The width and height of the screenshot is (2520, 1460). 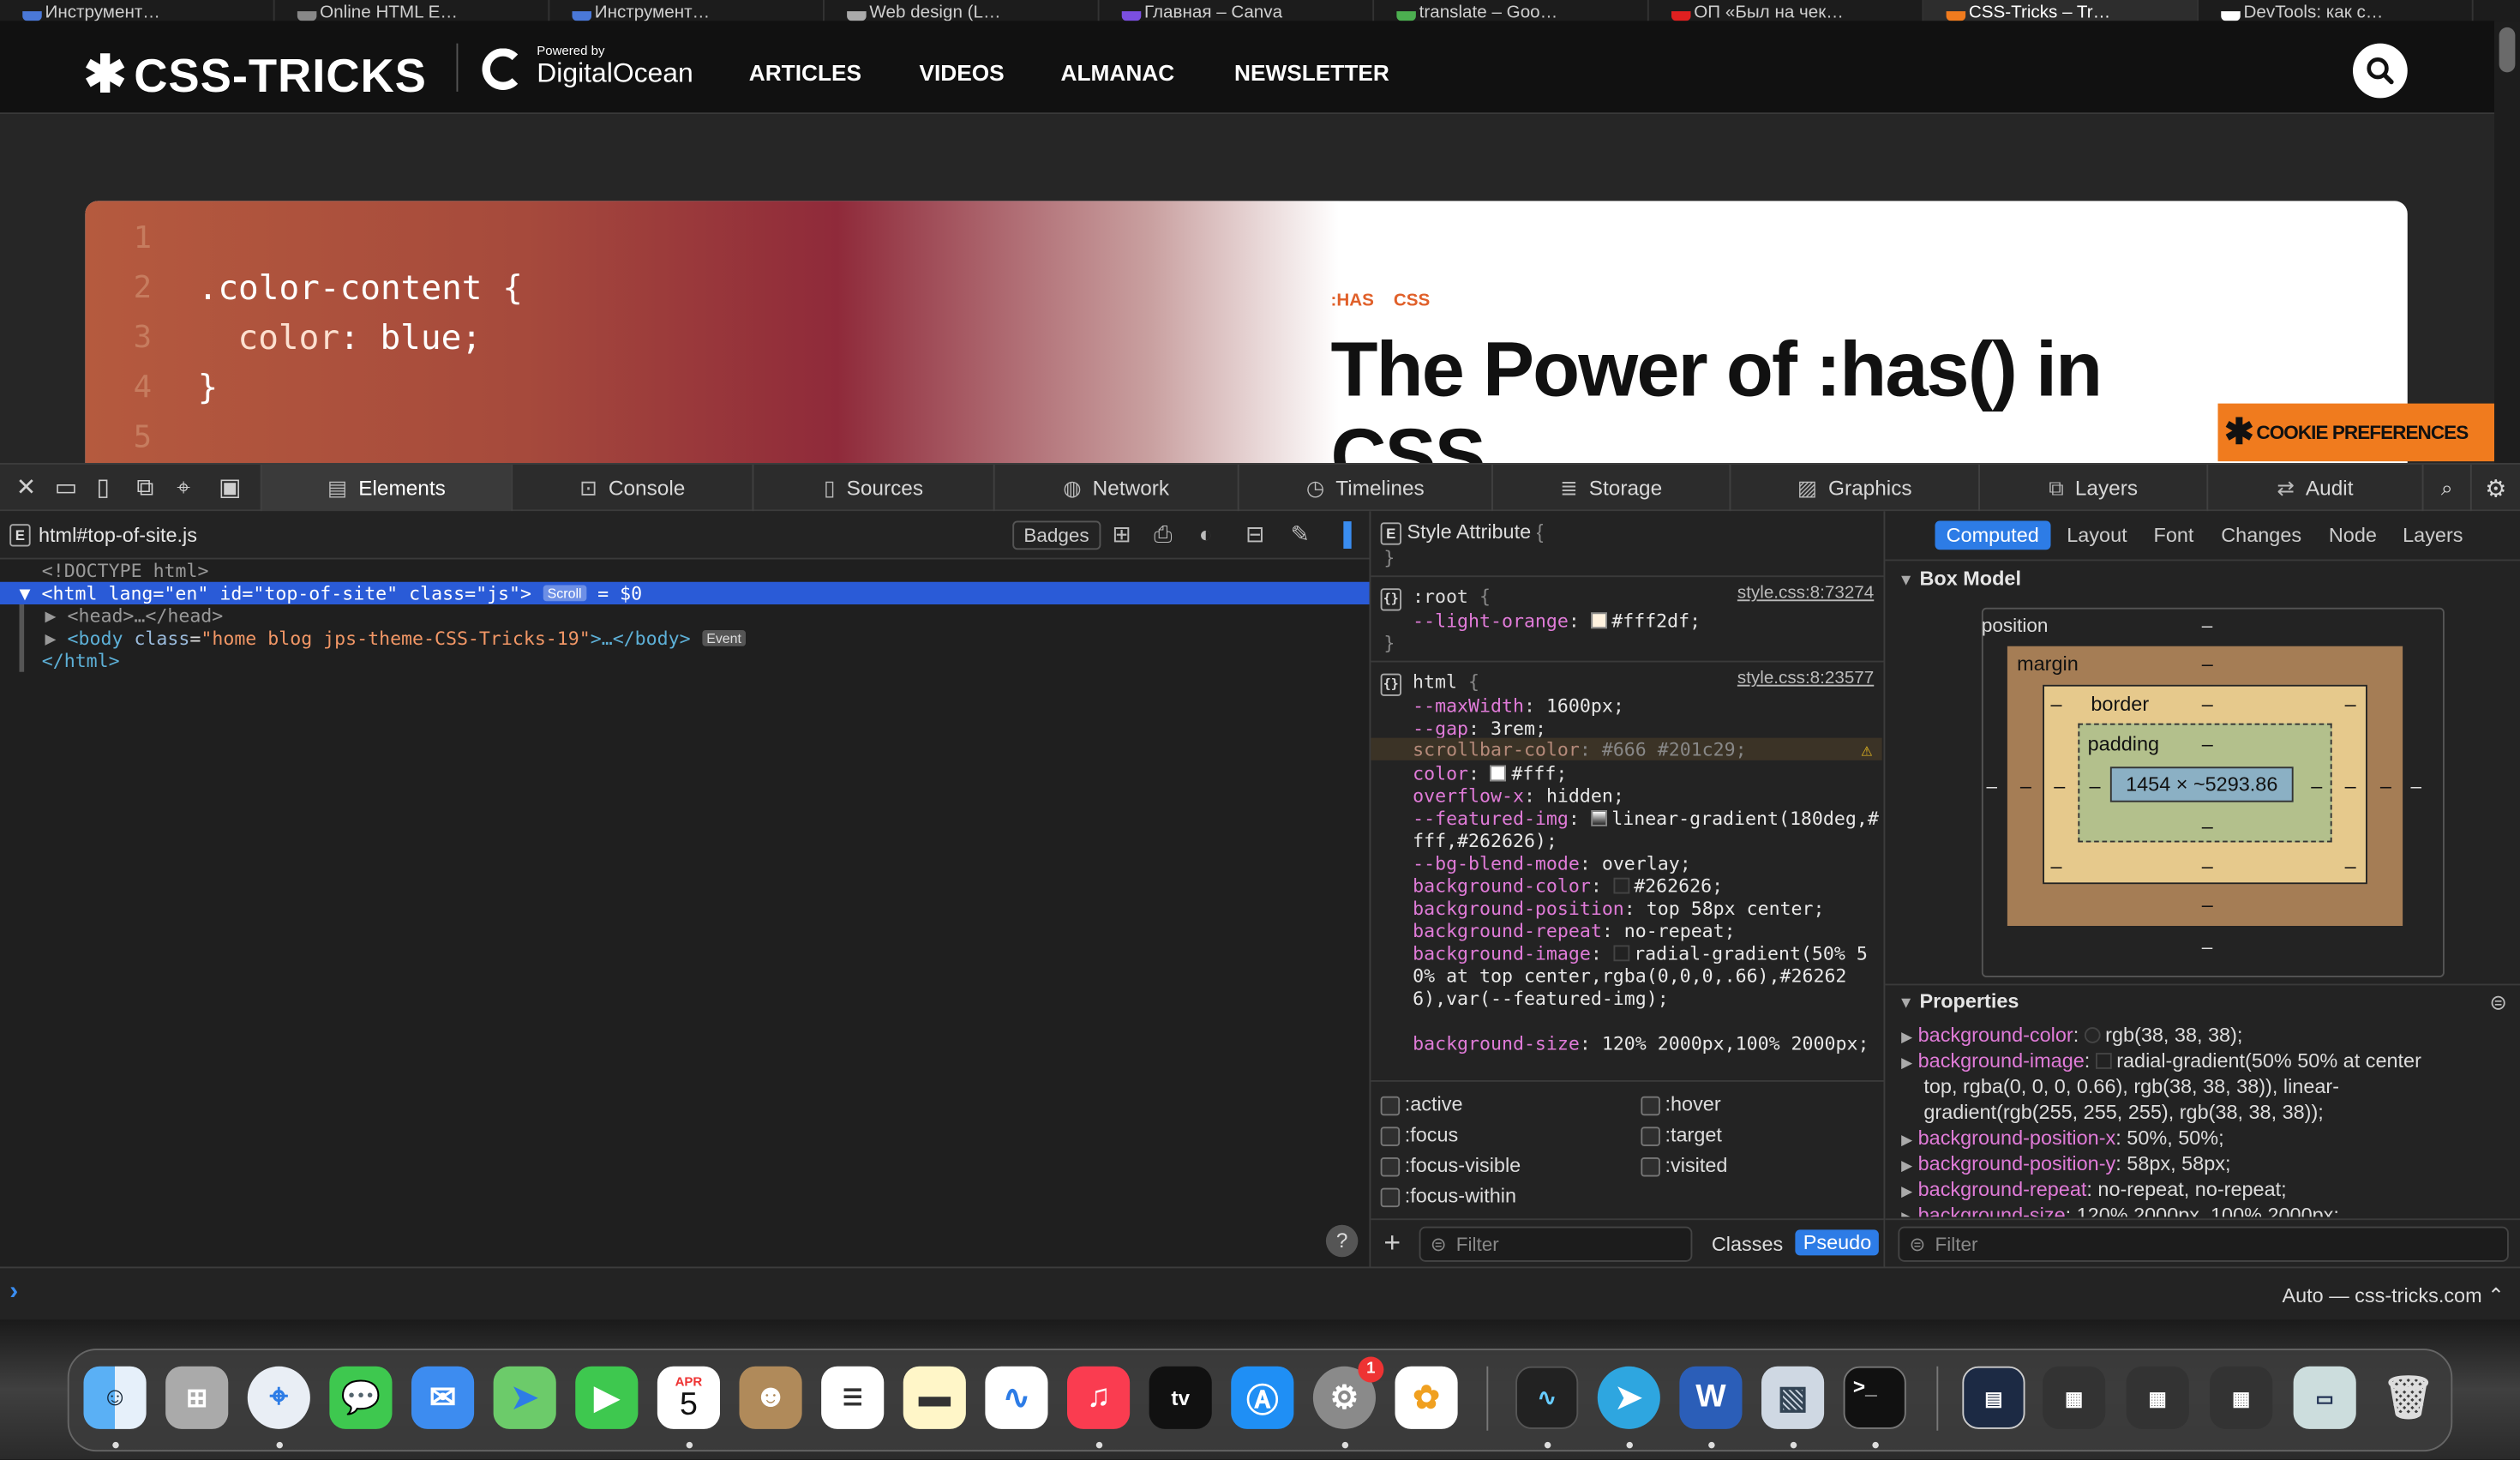 What do you see at coordinates (1626, 749) in the screenshot?
I see `style-property-warning: scrollbar-color: #666 #201c29;⚠` at bounding box center [1626, 749].